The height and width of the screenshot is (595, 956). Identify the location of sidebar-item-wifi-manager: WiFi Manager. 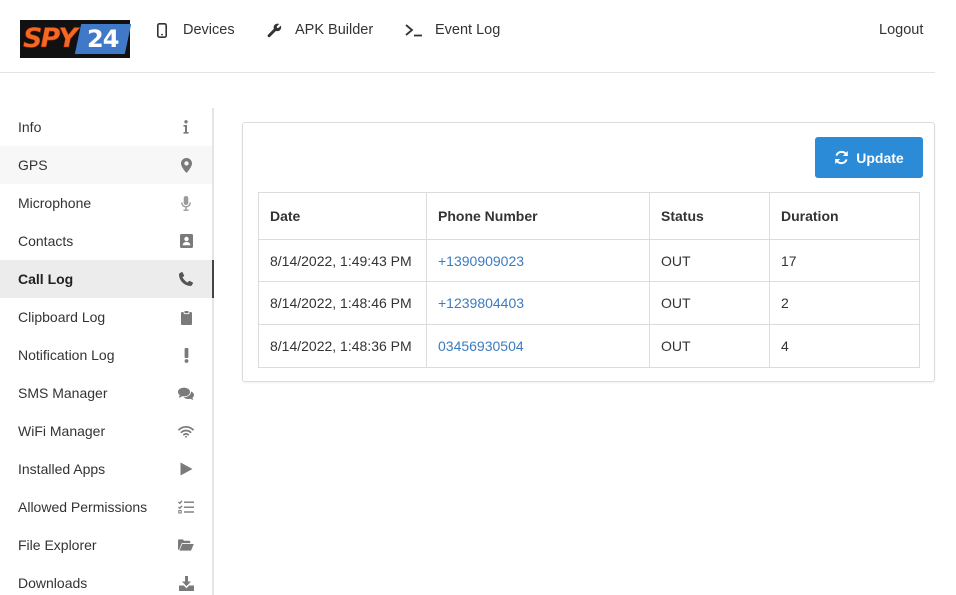
(106, 431).